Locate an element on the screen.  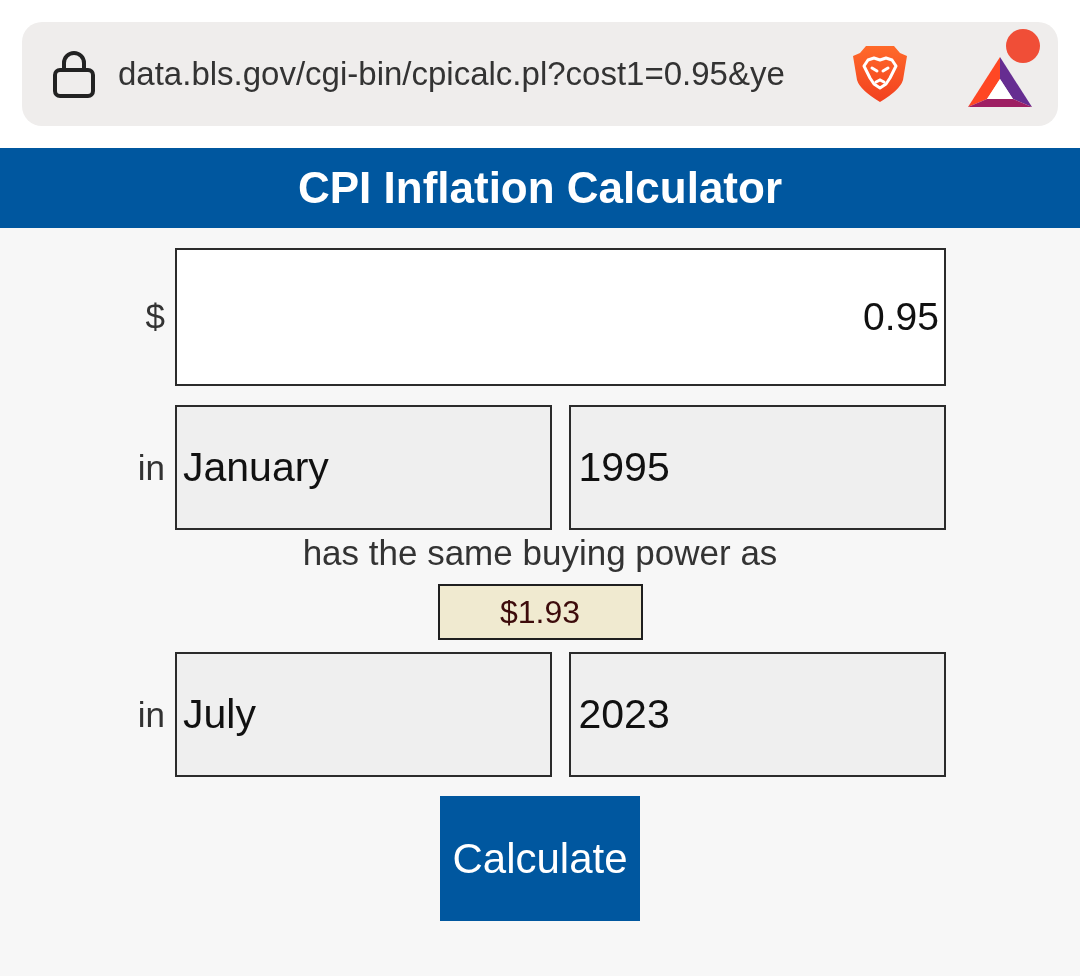
page-title: CPI Inflation Calculator is located at coordinates (539, 188).